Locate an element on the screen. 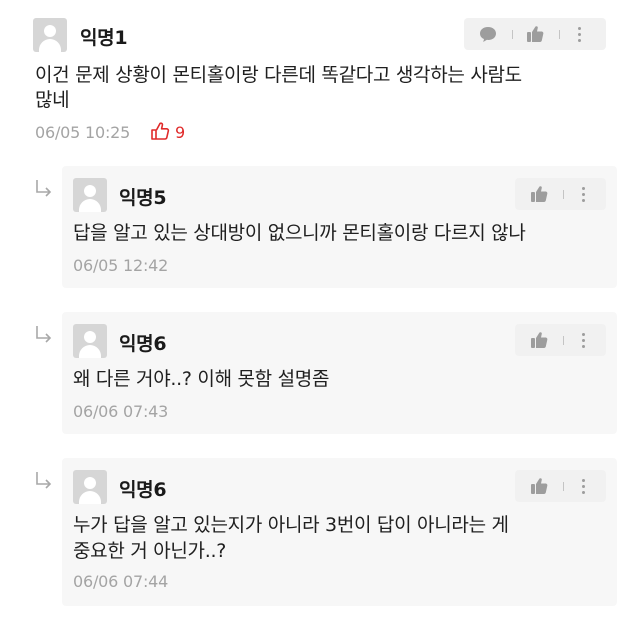  comment-like-button is located at coordinates (535, 34).